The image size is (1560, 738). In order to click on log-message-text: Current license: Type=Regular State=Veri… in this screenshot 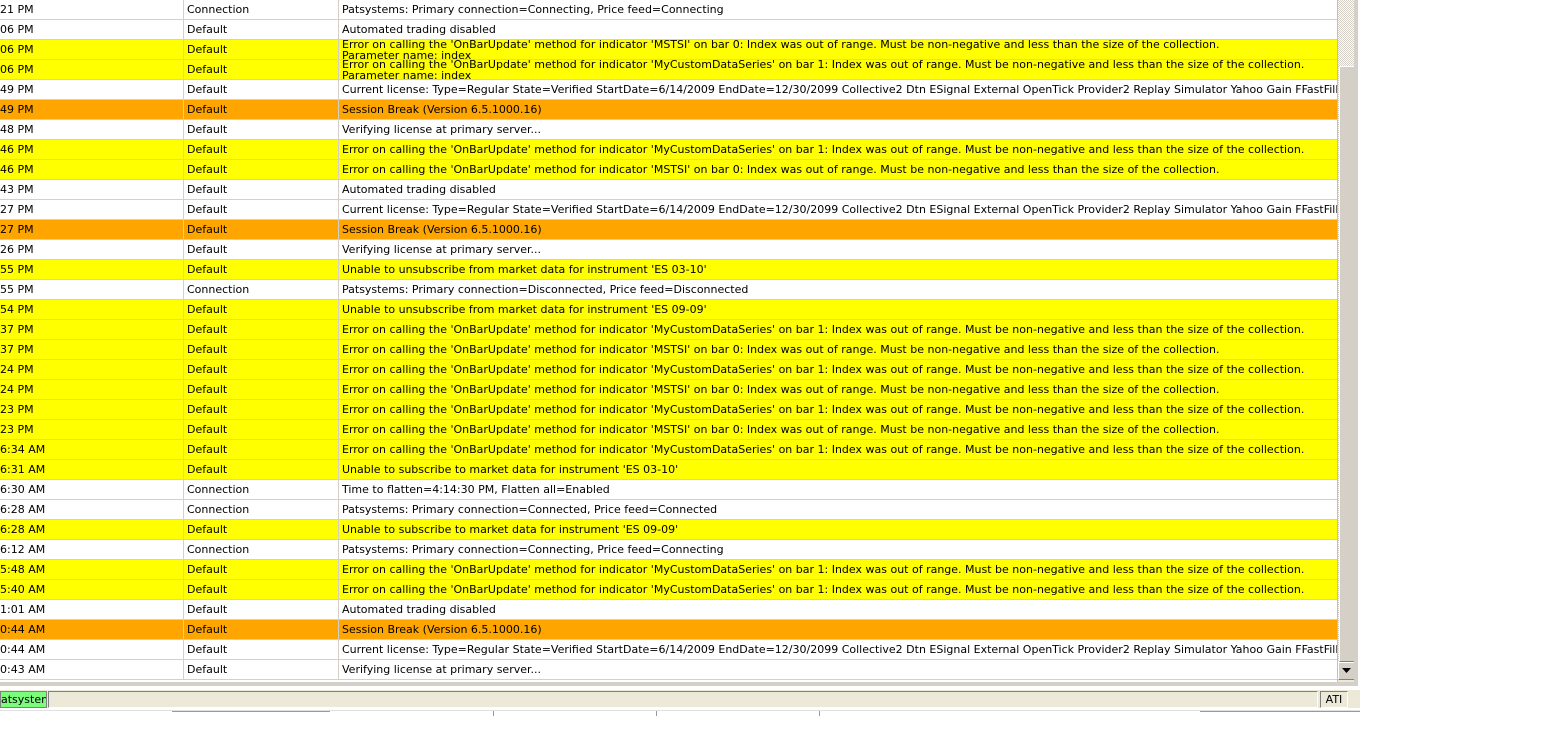, I will do `click(839, 209)`.